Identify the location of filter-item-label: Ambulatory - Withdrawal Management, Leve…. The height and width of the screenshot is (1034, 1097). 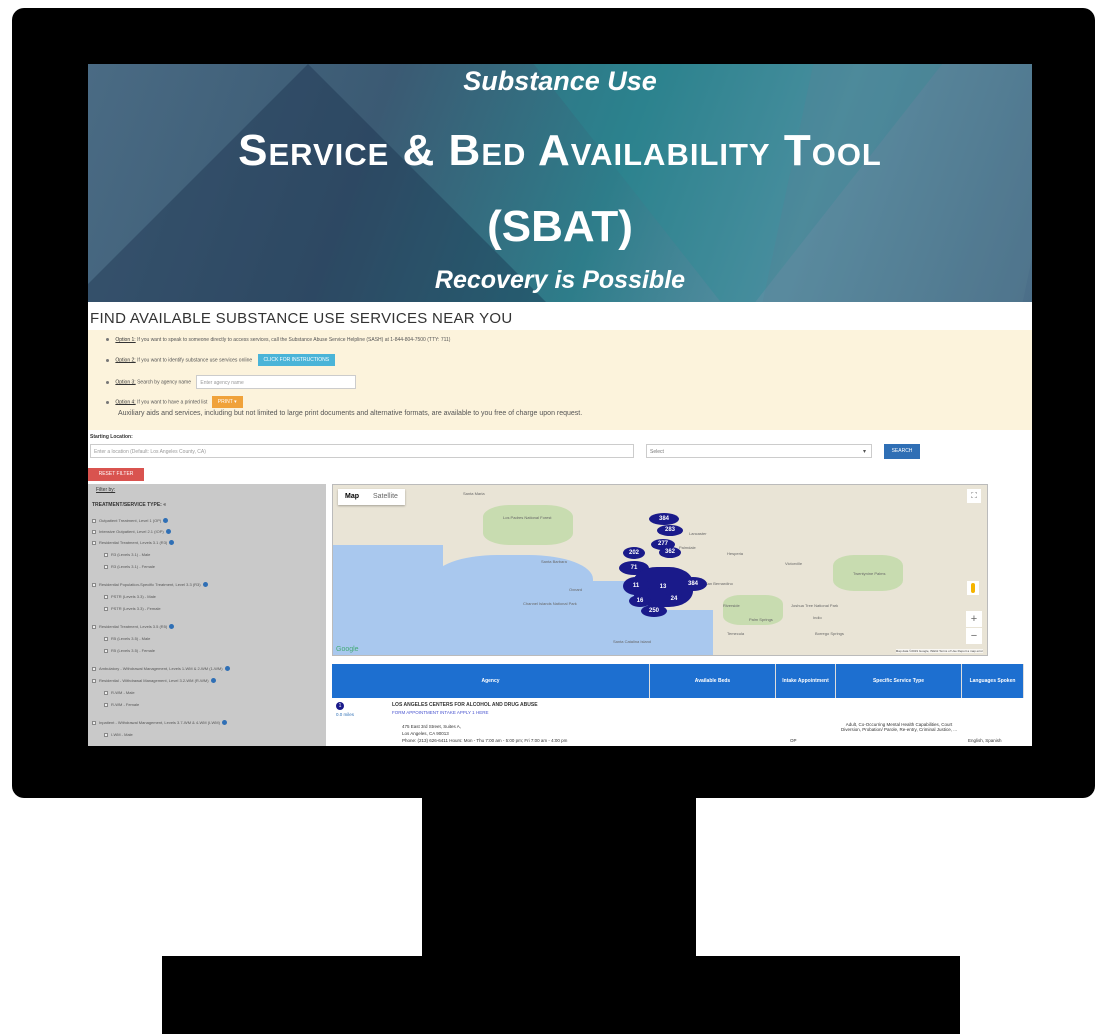
(161, 668).